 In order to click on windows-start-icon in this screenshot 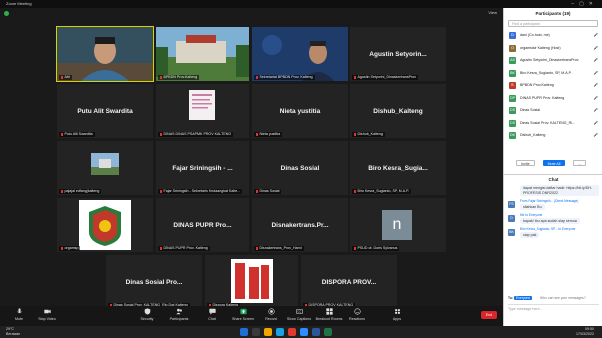, I will do `click(244, 332)`.